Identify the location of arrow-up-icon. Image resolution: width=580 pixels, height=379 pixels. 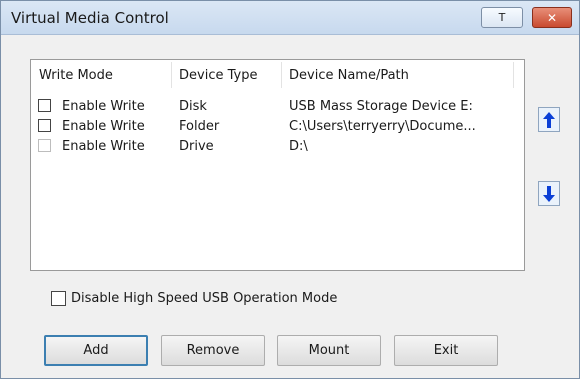
(549, 119).